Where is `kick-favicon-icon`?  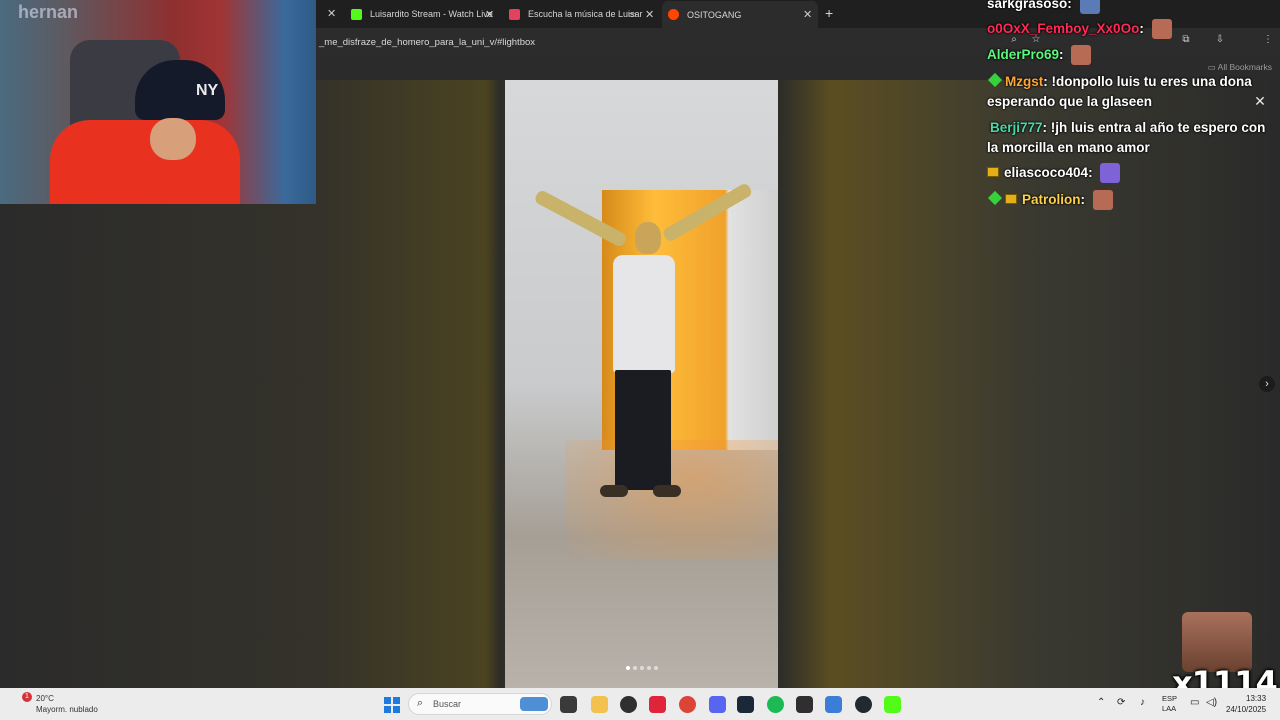 kick-favicon-icon is located at coordinates (356, 14).